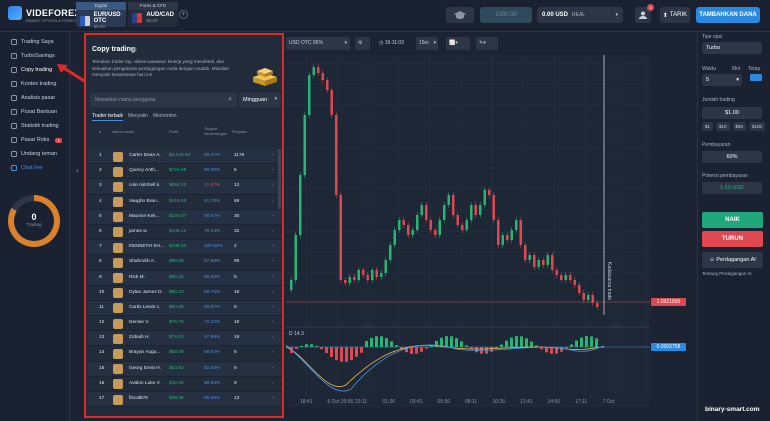 This screenshot has width=770, height=421. Describe the element at coordinates (183, 14) in the screenshot. I see `add-asset-button: +` at that location.